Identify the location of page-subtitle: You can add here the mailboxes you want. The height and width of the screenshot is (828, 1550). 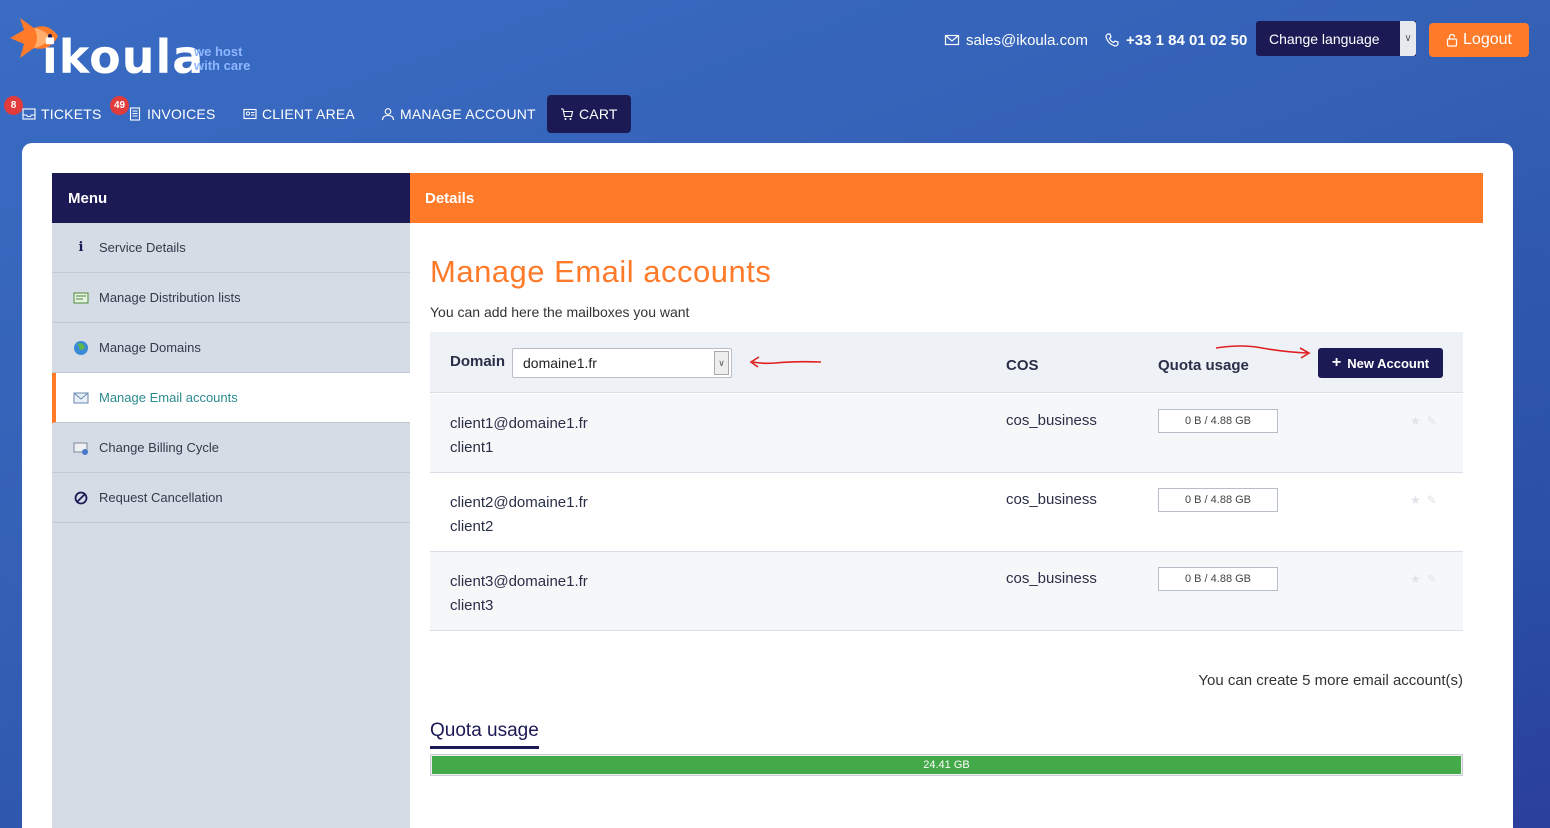
(560, 312).